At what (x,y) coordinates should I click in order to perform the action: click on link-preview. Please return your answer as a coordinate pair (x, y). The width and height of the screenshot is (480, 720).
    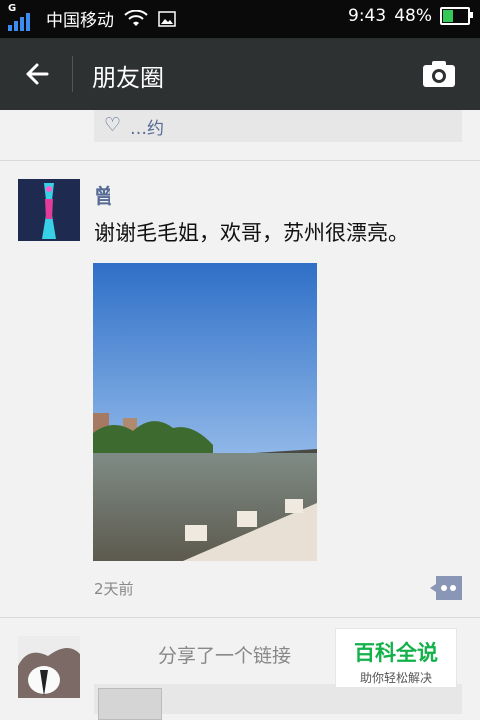
    Looking at the image, I should click on (278, 702).